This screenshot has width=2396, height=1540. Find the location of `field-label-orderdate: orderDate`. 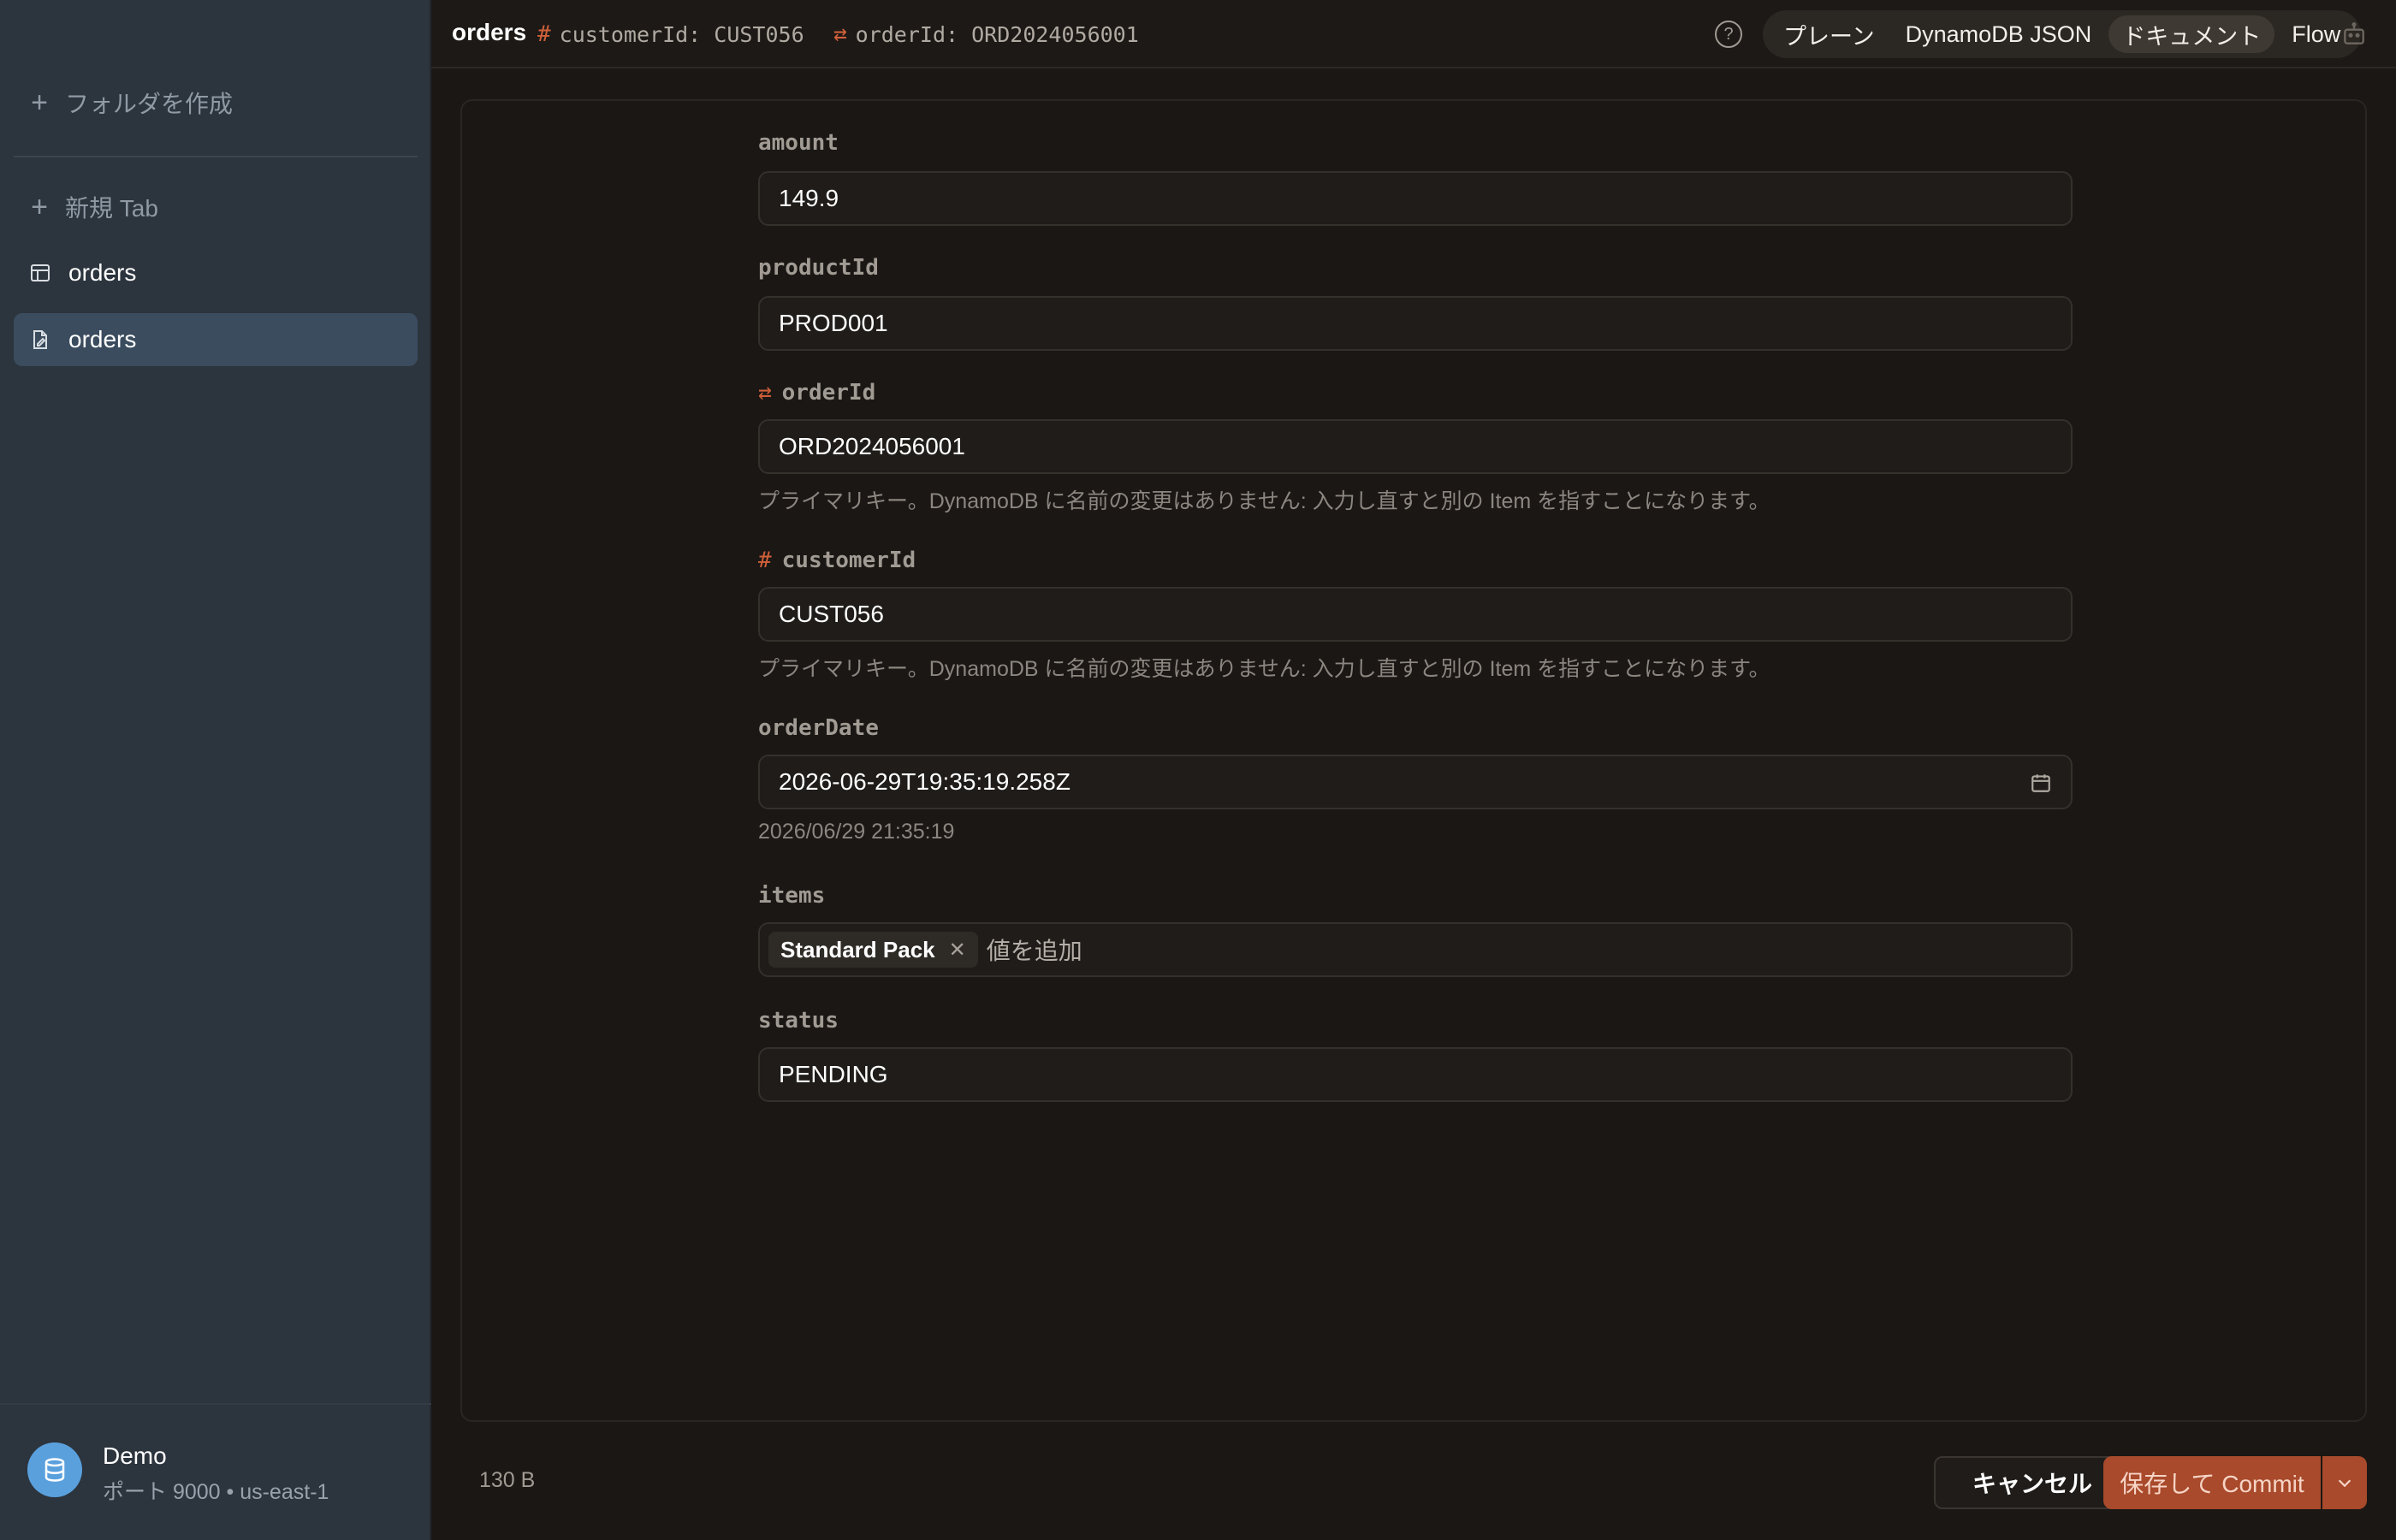

field-label-orderdate: orderDate is located at coordinates (818, 728).